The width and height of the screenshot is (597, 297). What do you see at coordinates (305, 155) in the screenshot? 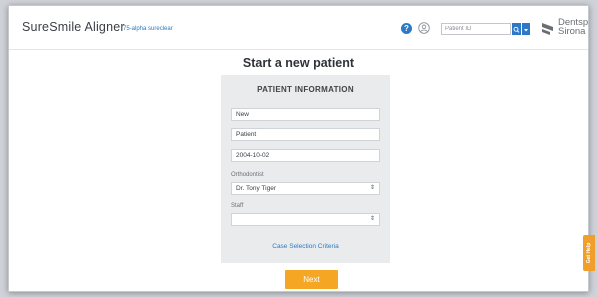
I see `date-of-birth-field: 2004-10-02` at bounding box center [305, 155].